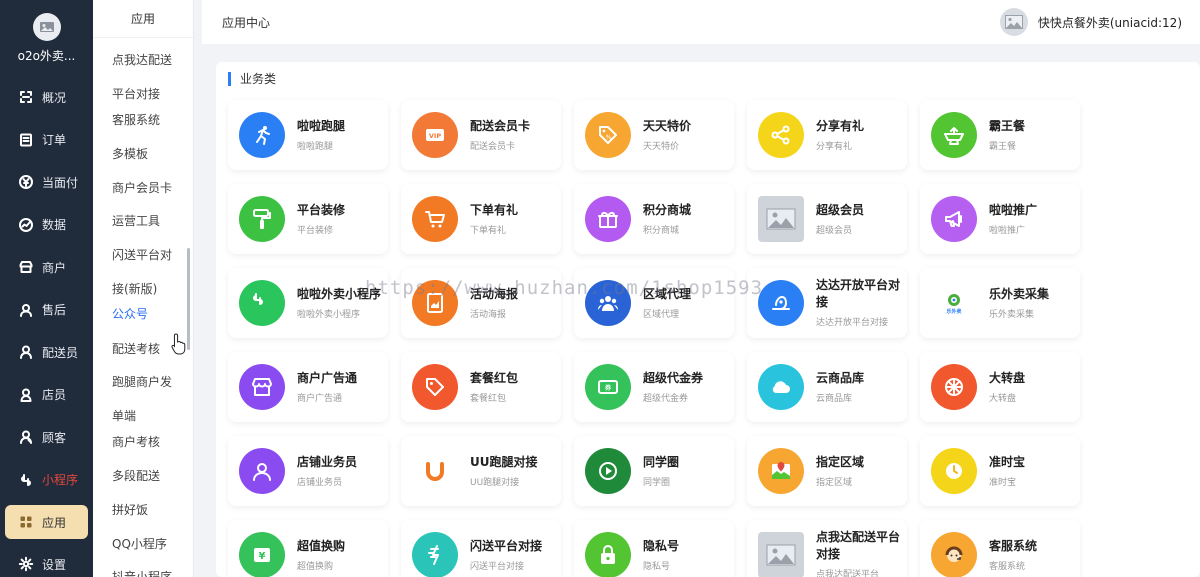  I want to click on app-card: 套餐红包 套餐红包, so click(481, 387).